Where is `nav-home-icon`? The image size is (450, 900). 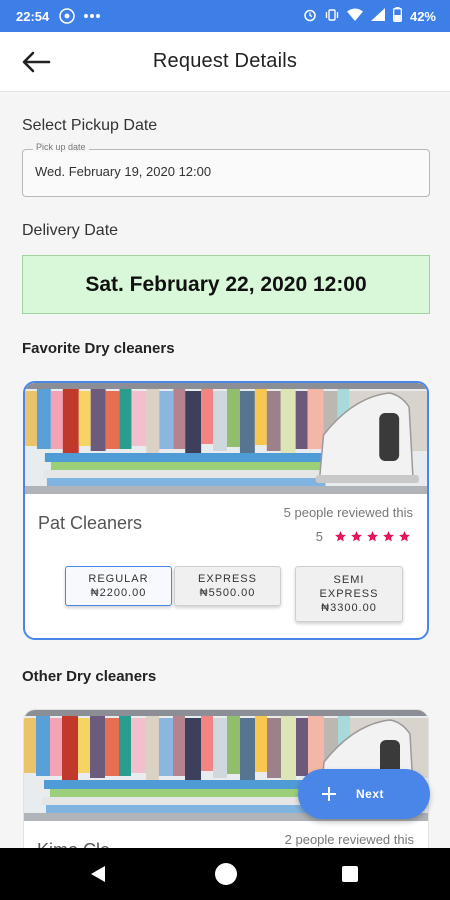 nav-home-icon is located at coordinates (226, 874).